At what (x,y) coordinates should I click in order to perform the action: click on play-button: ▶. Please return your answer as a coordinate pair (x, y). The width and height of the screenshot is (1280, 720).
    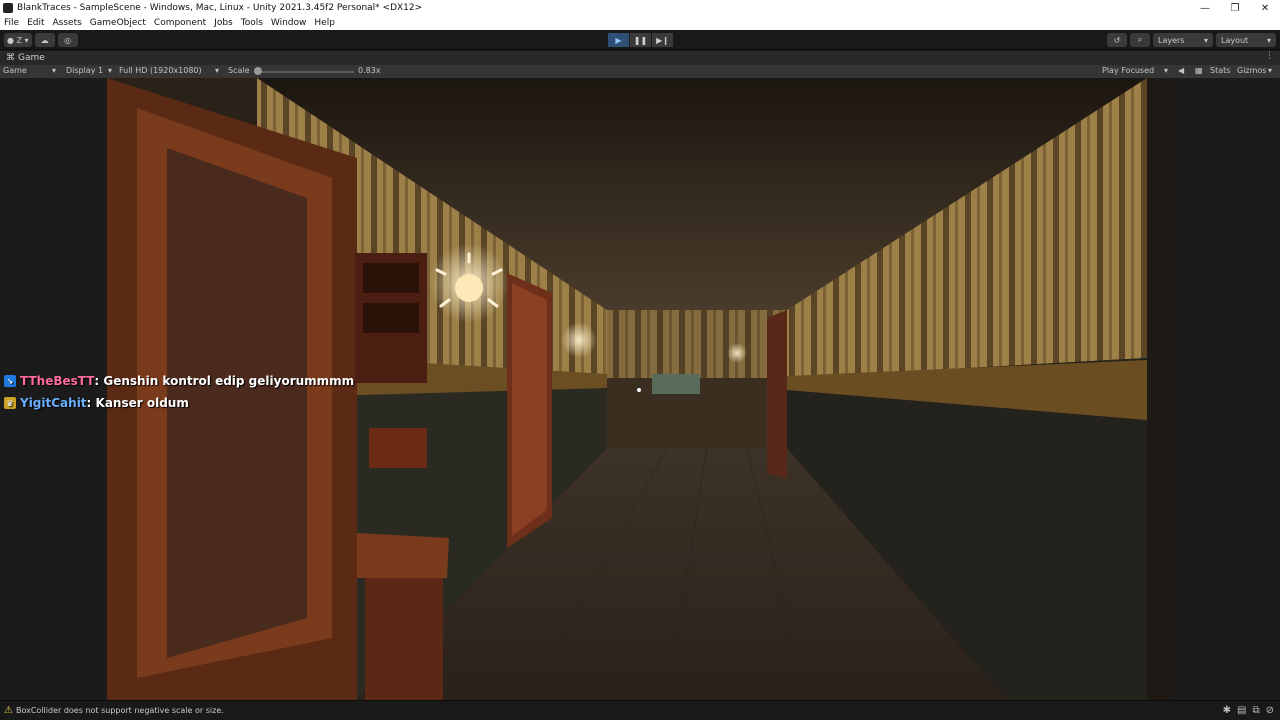
    Looking at the image, I should click on (618, 40).